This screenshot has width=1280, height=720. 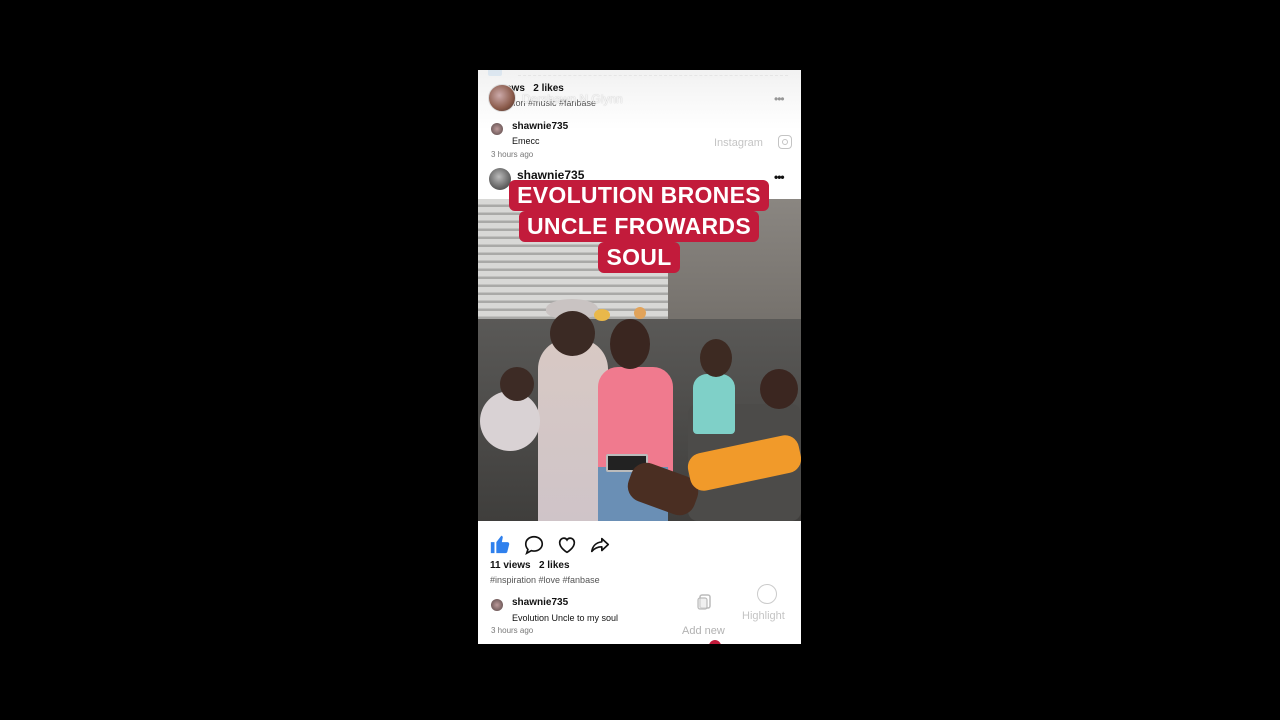 What do you see at coordinates (517, 384) in the screenshot?
I see `baby-head` at bounding box center [517, 384].